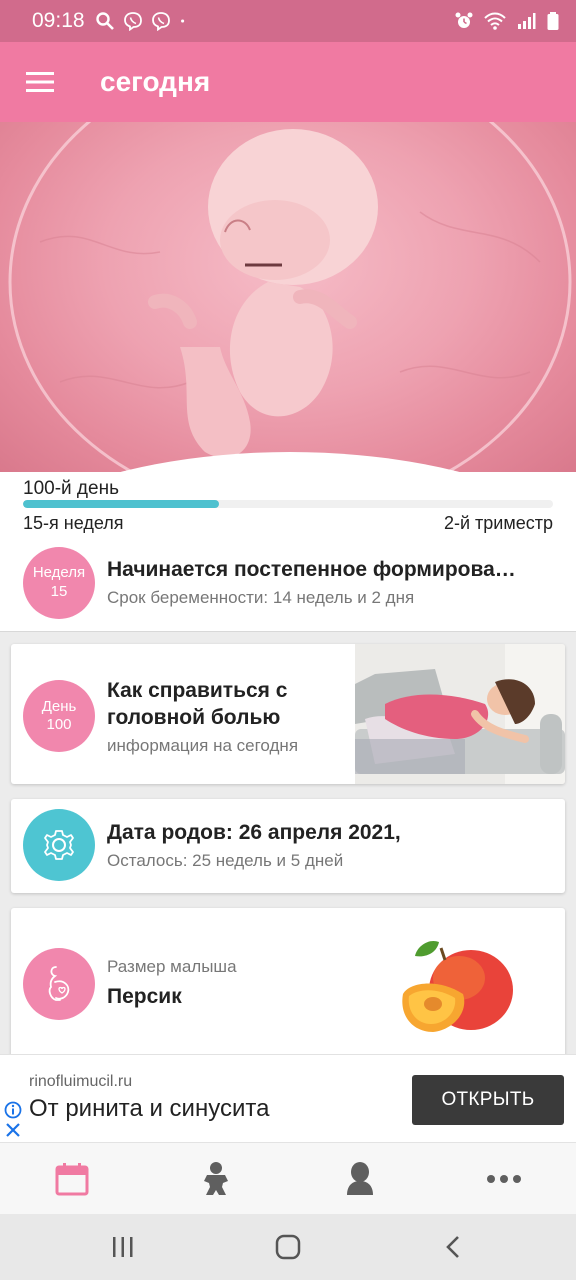  I want to click on bottom-navigation, so click(288, 1178).